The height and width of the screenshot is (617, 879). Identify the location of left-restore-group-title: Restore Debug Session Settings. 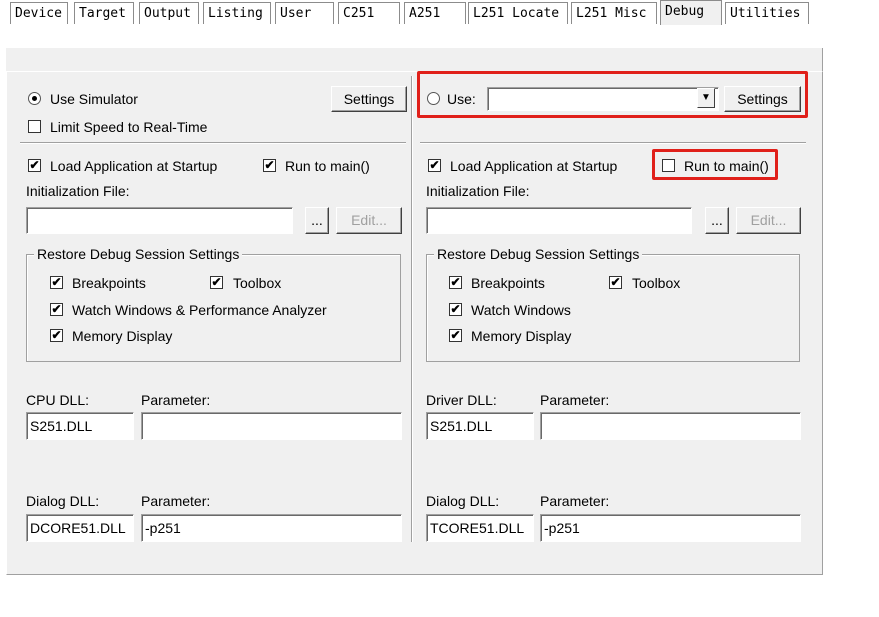
(138, 254).